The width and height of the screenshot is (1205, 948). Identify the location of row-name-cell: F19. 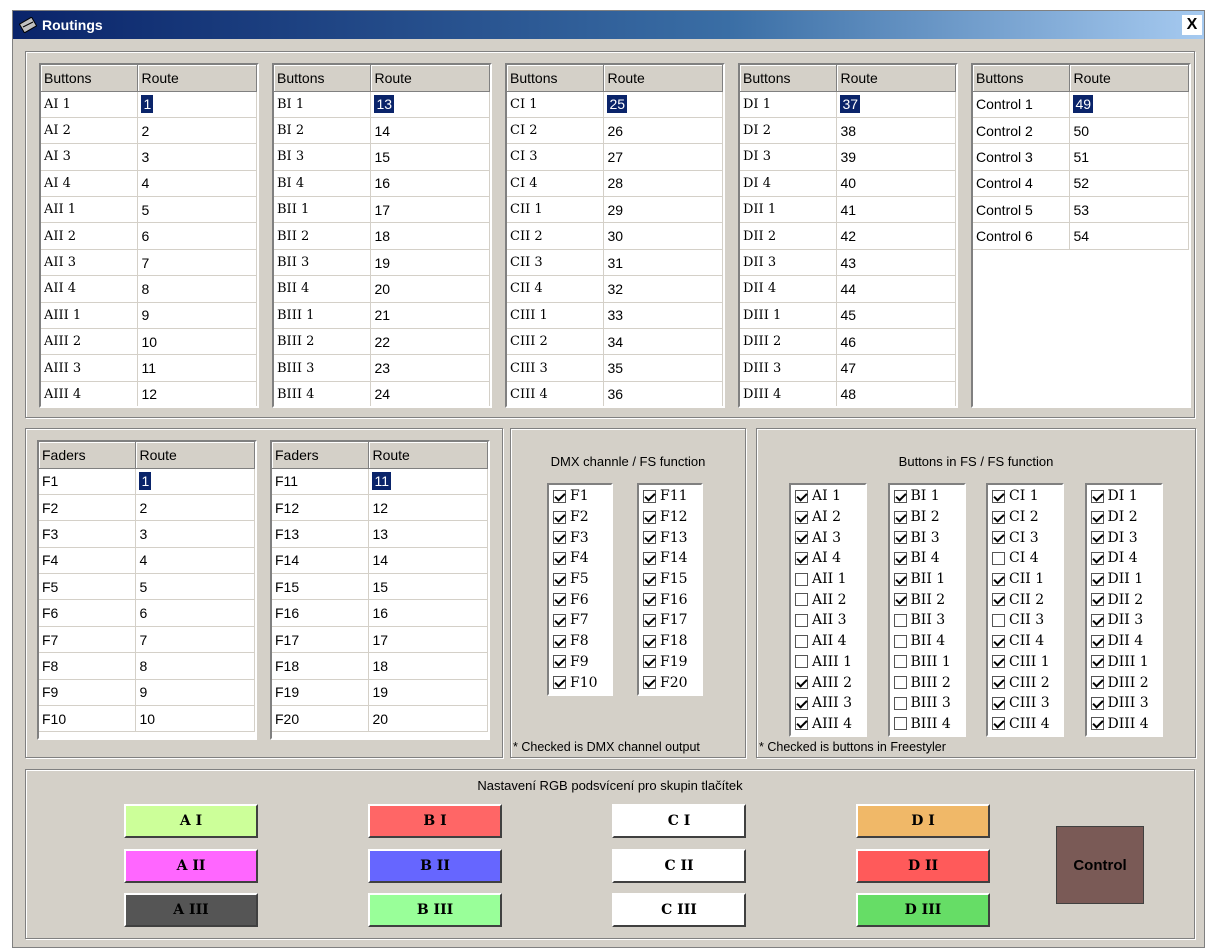
(321, 693).